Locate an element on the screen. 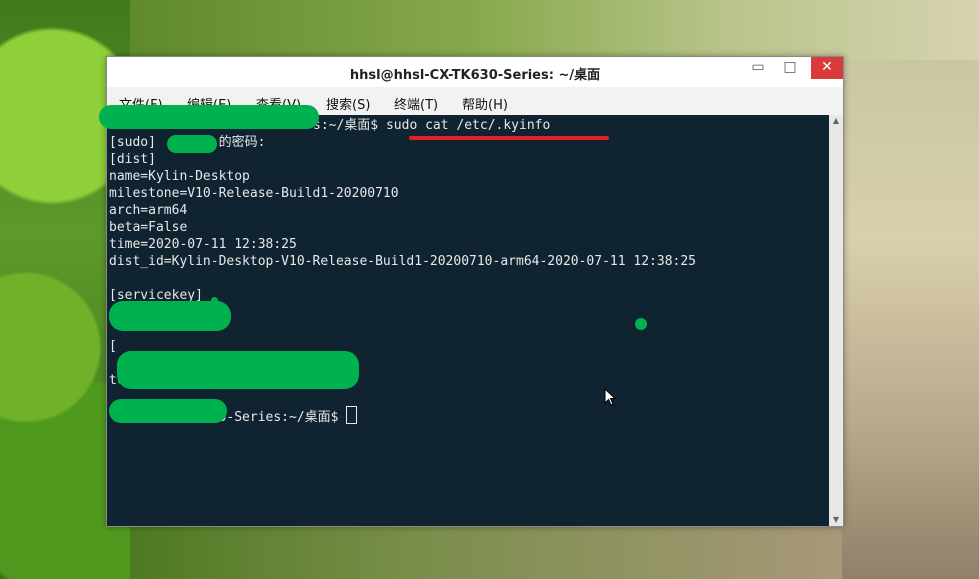 Image resolution: width=979 pixels, height=579 pixels. desktop-wallpaper-top is located at coordinates (554, 30).